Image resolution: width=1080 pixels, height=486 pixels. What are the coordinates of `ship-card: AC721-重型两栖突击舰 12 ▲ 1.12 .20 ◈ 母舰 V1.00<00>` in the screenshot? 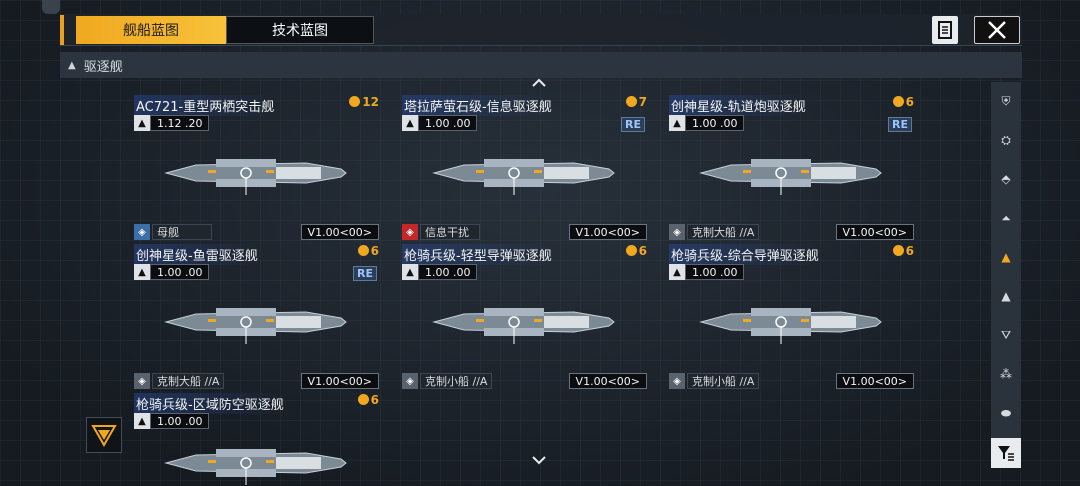 It's located at (256, 167).